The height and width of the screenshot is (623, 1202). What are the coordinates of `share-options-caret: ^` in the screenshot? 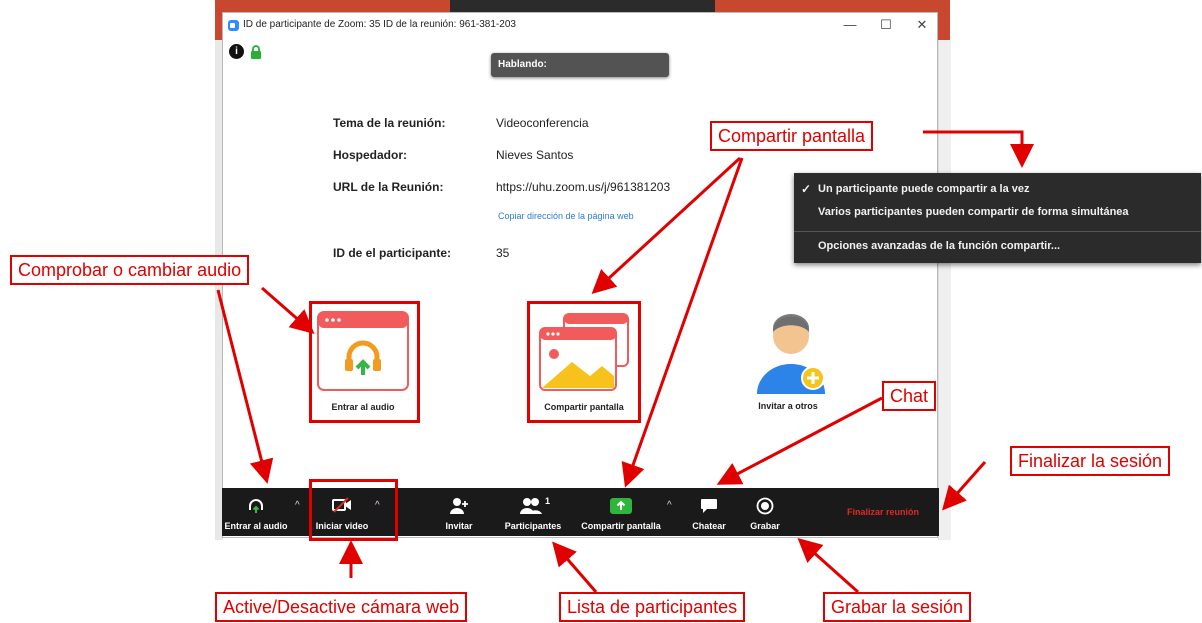 It's located at (669, 505).